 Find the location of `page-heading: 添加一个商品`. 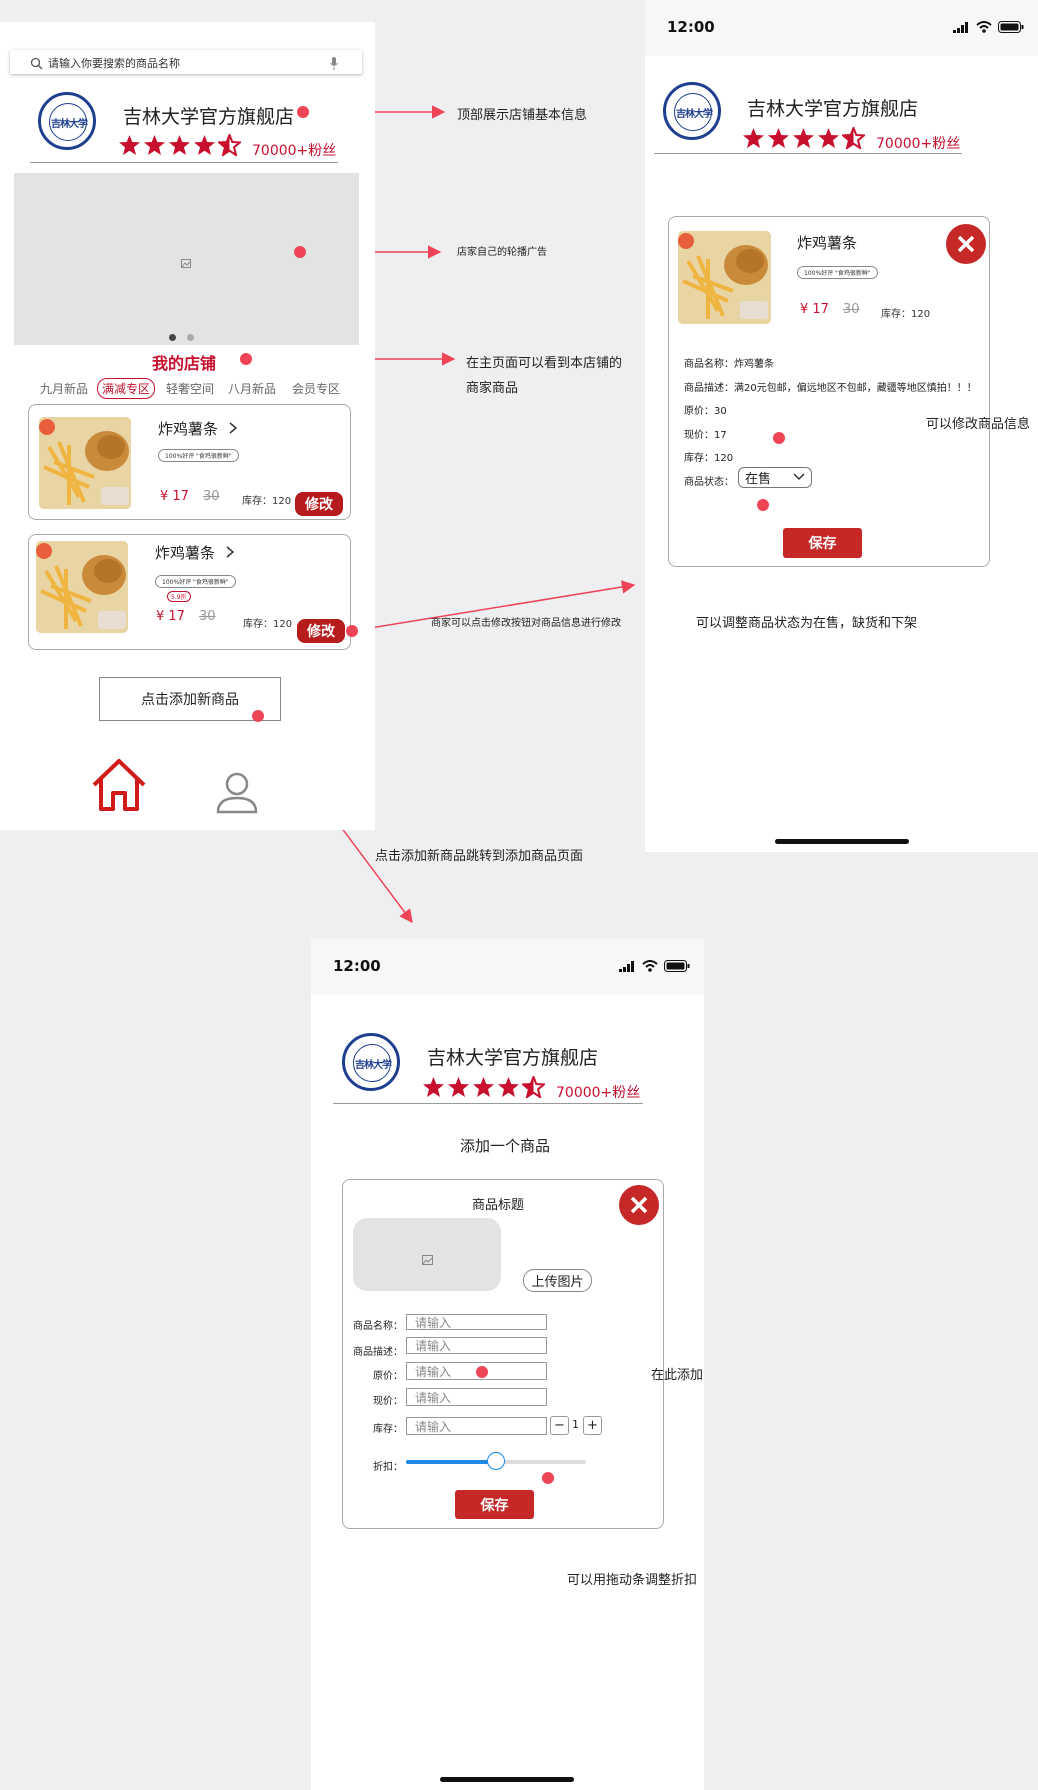

page-heading: 添加一个商品 is located at coordinates (505, 1146).